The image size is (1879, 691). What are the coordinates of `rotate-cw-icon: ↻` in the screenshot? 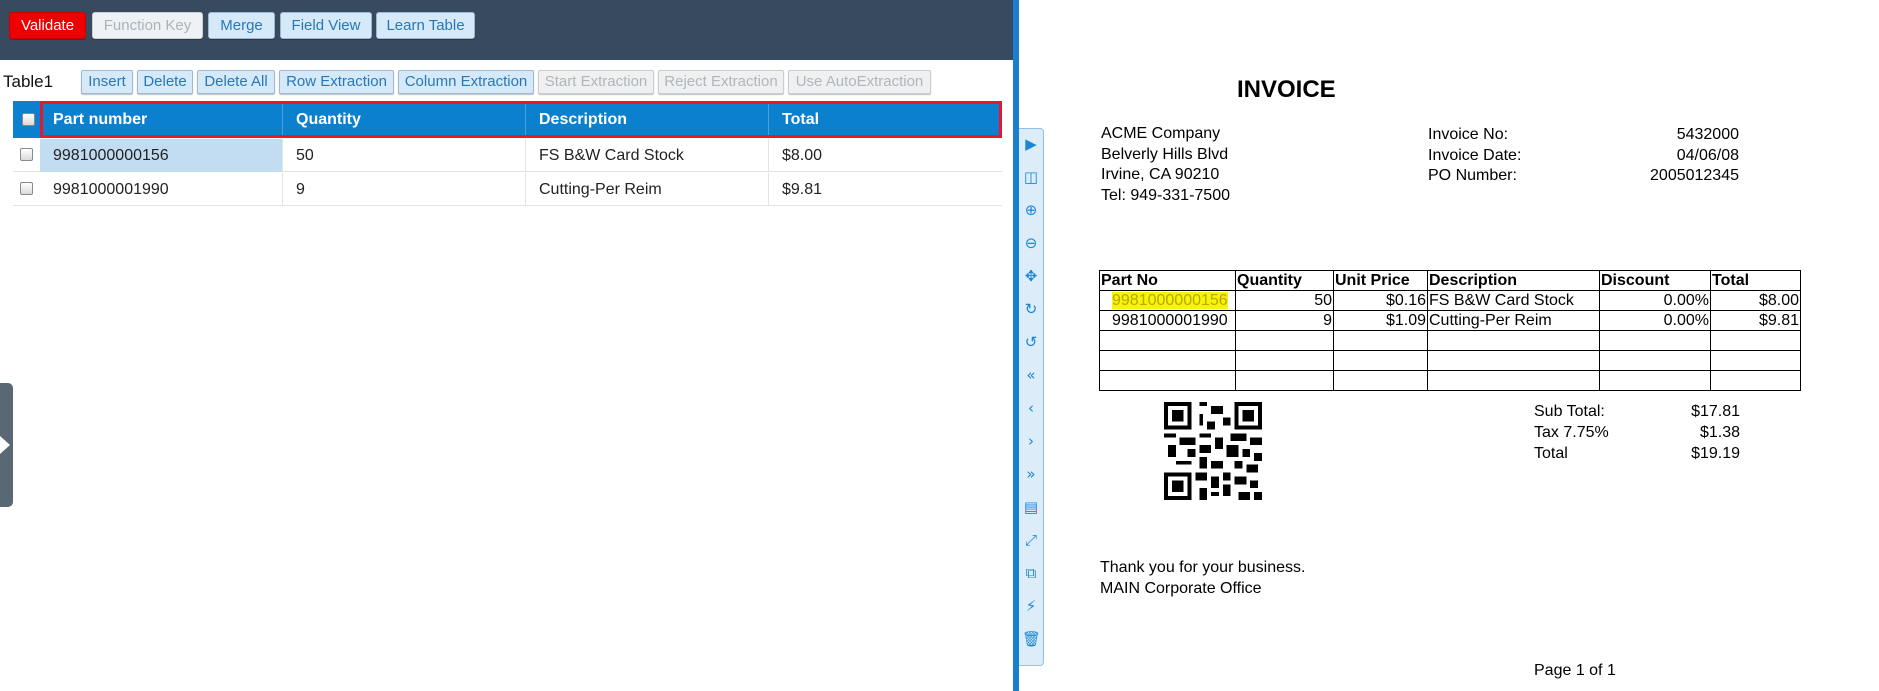 It's located at (1031, 309).